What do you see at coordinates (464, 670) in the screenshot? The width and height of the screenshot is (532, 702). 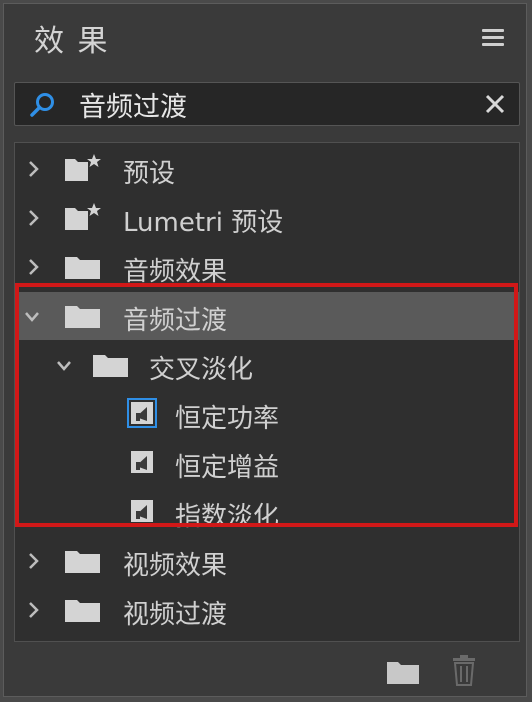 I see `trash-icon` at bounding box center [464, 670].